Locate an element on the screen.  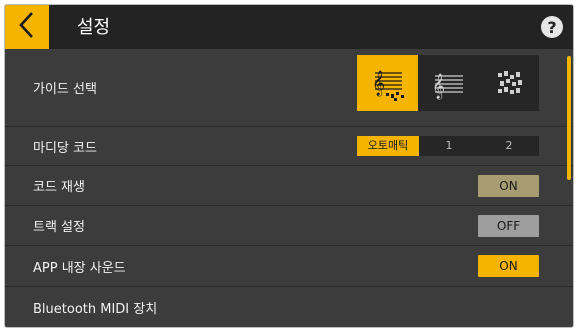
header-bar: 설정 ? is located at coordinates (289, 27).